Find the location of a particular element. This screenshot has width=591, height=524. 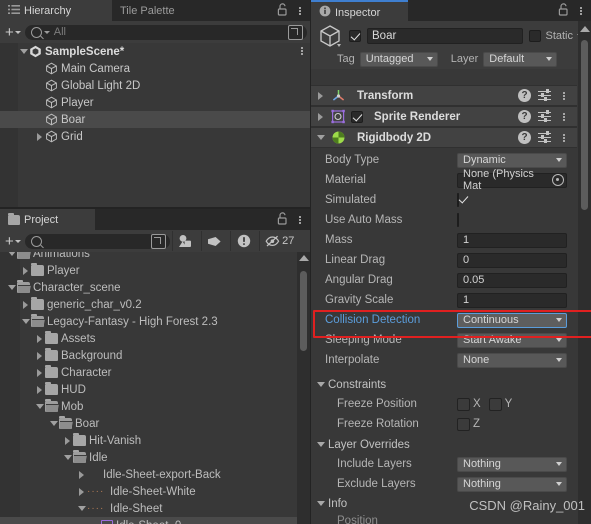

horizontal-divider is located at coordinates (155, 208).